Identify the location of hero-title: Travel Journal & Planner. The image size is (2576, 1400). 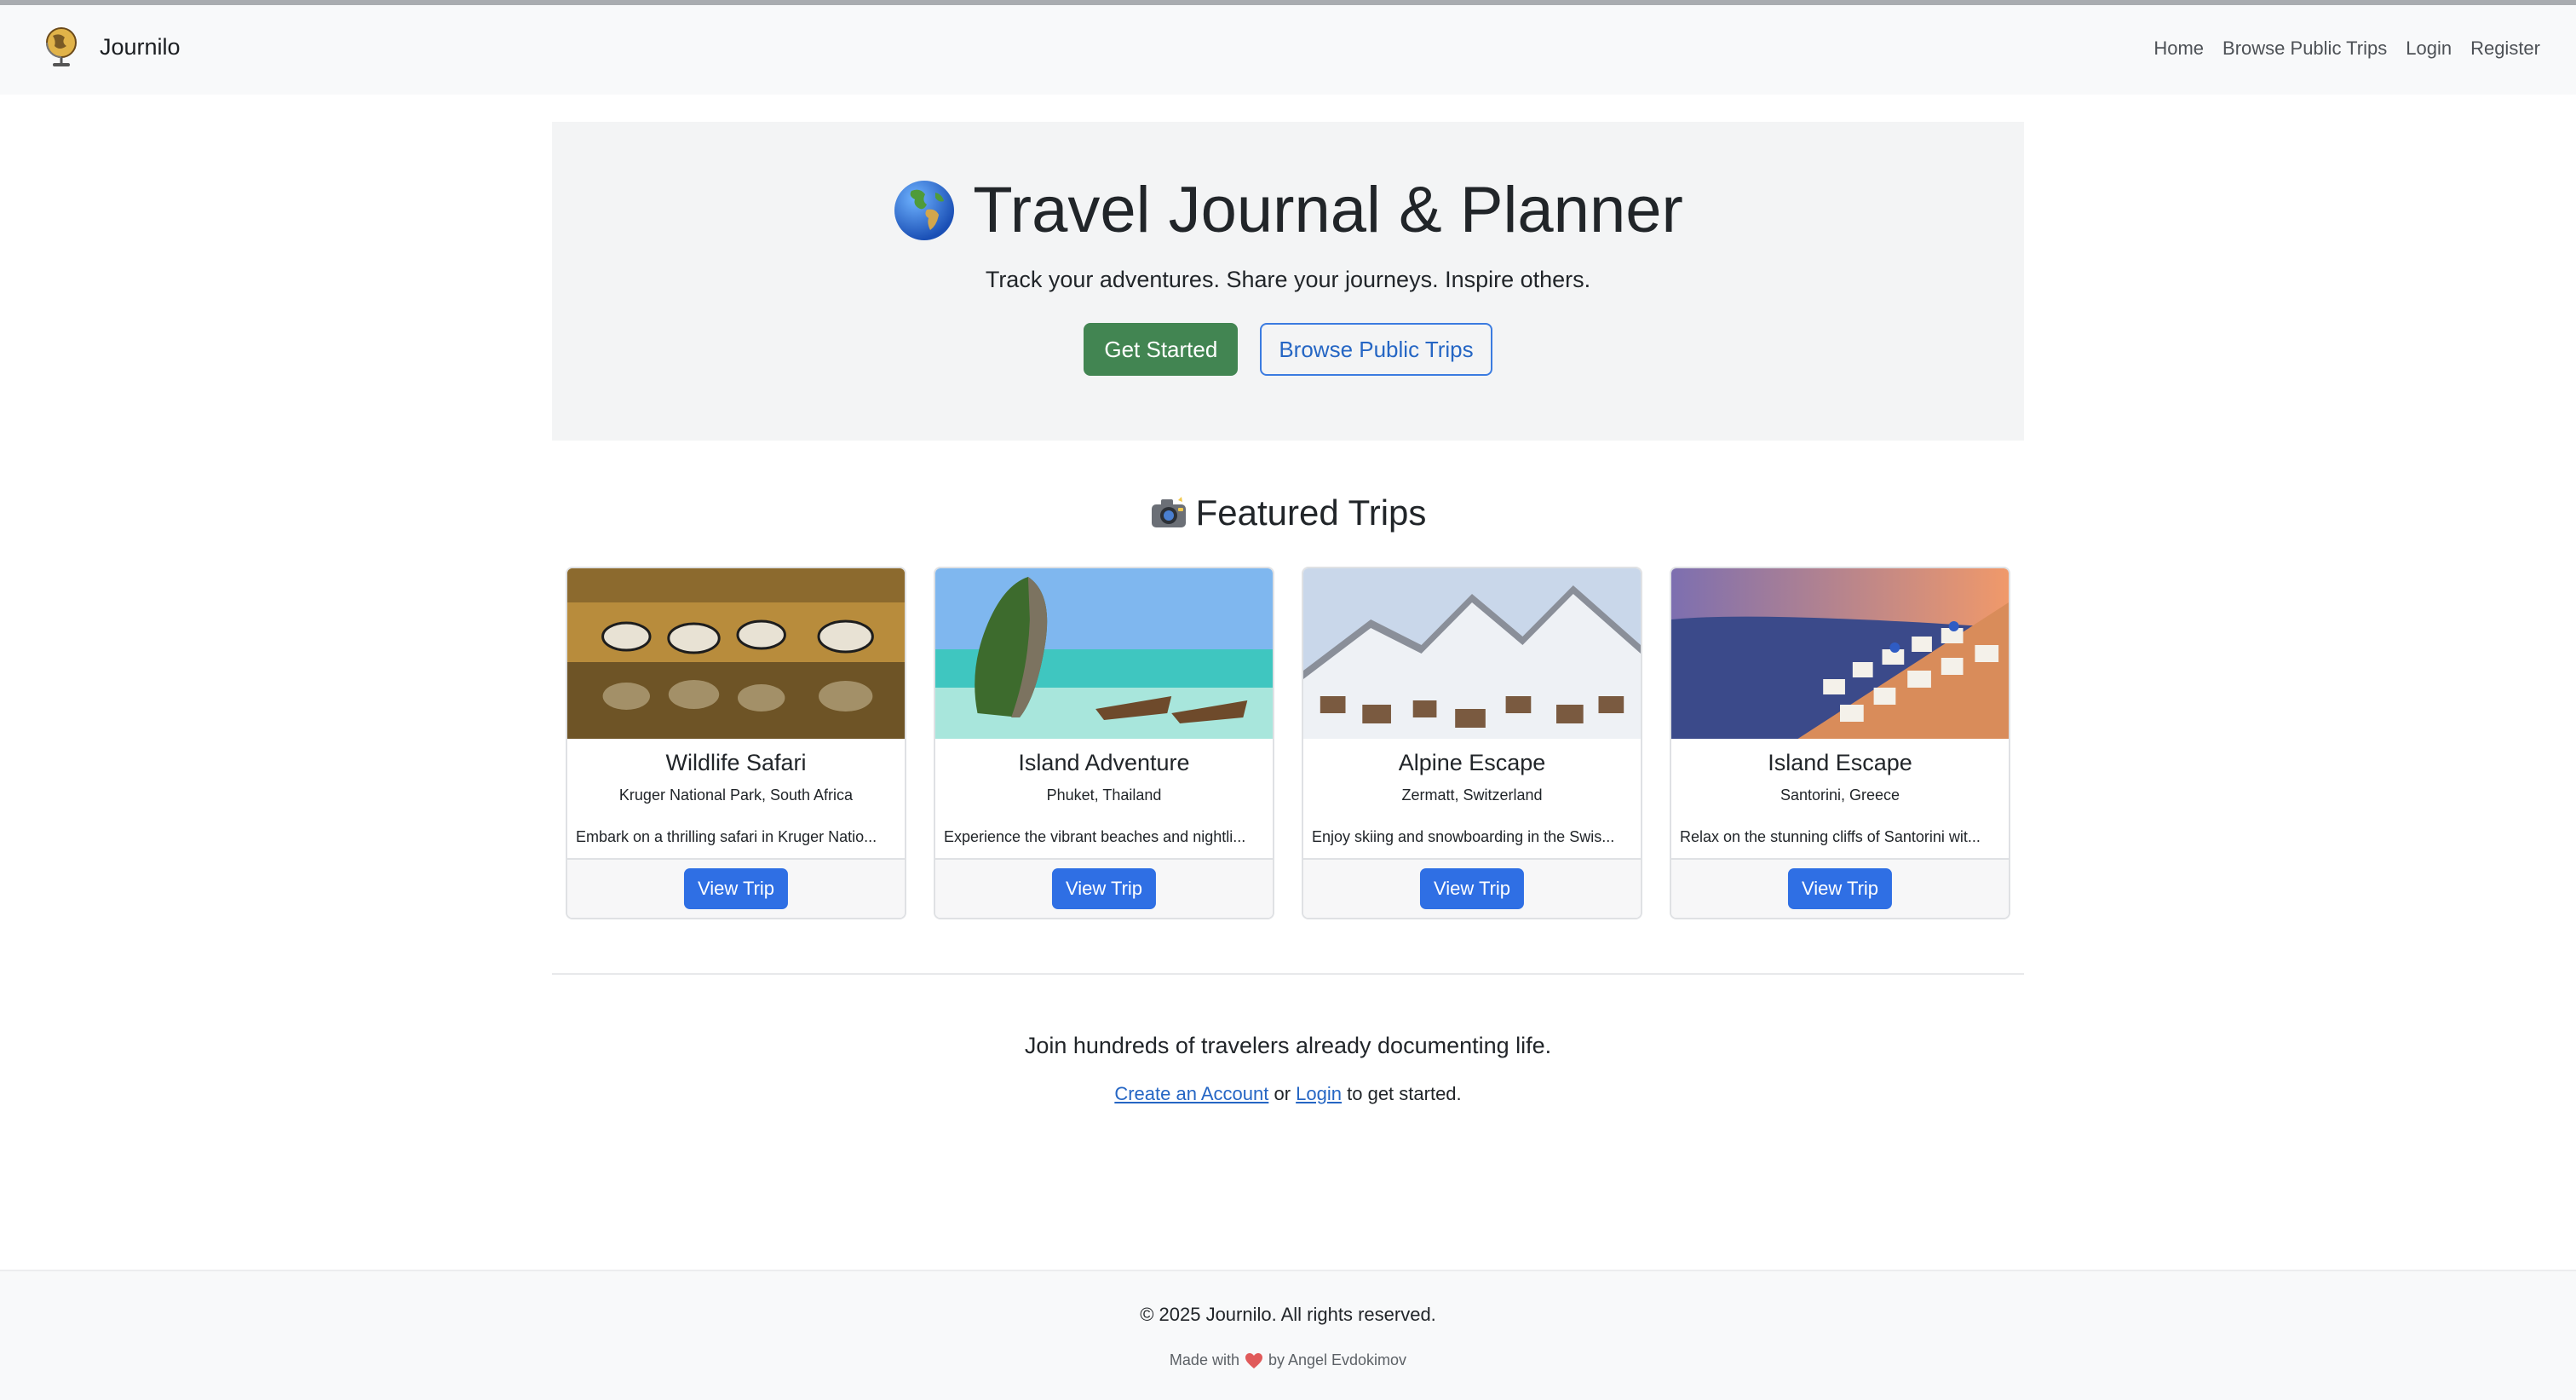
(1288, 210).